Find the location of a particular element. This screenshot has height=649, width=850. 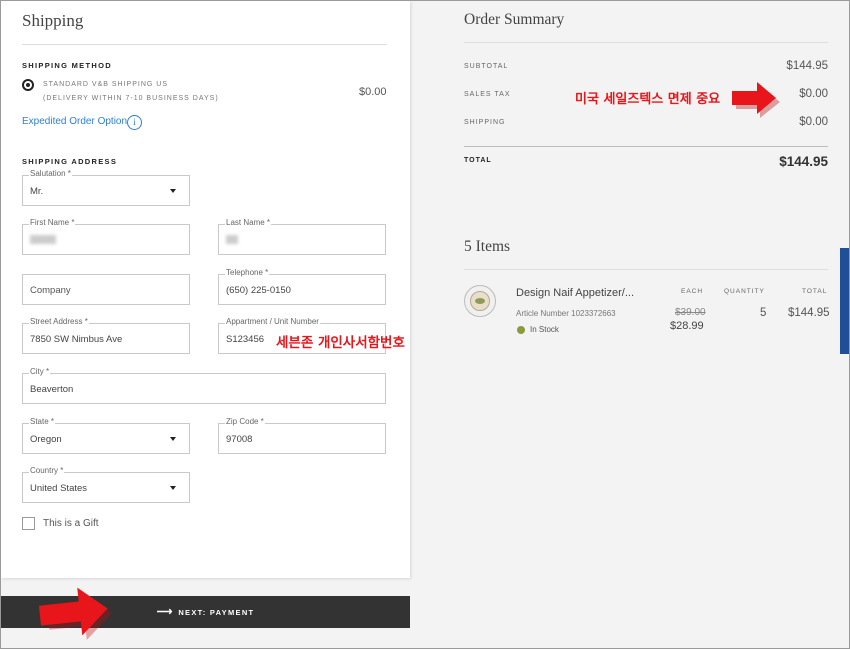

total-column-header: TOTAL is located at coordinates (815, 291).